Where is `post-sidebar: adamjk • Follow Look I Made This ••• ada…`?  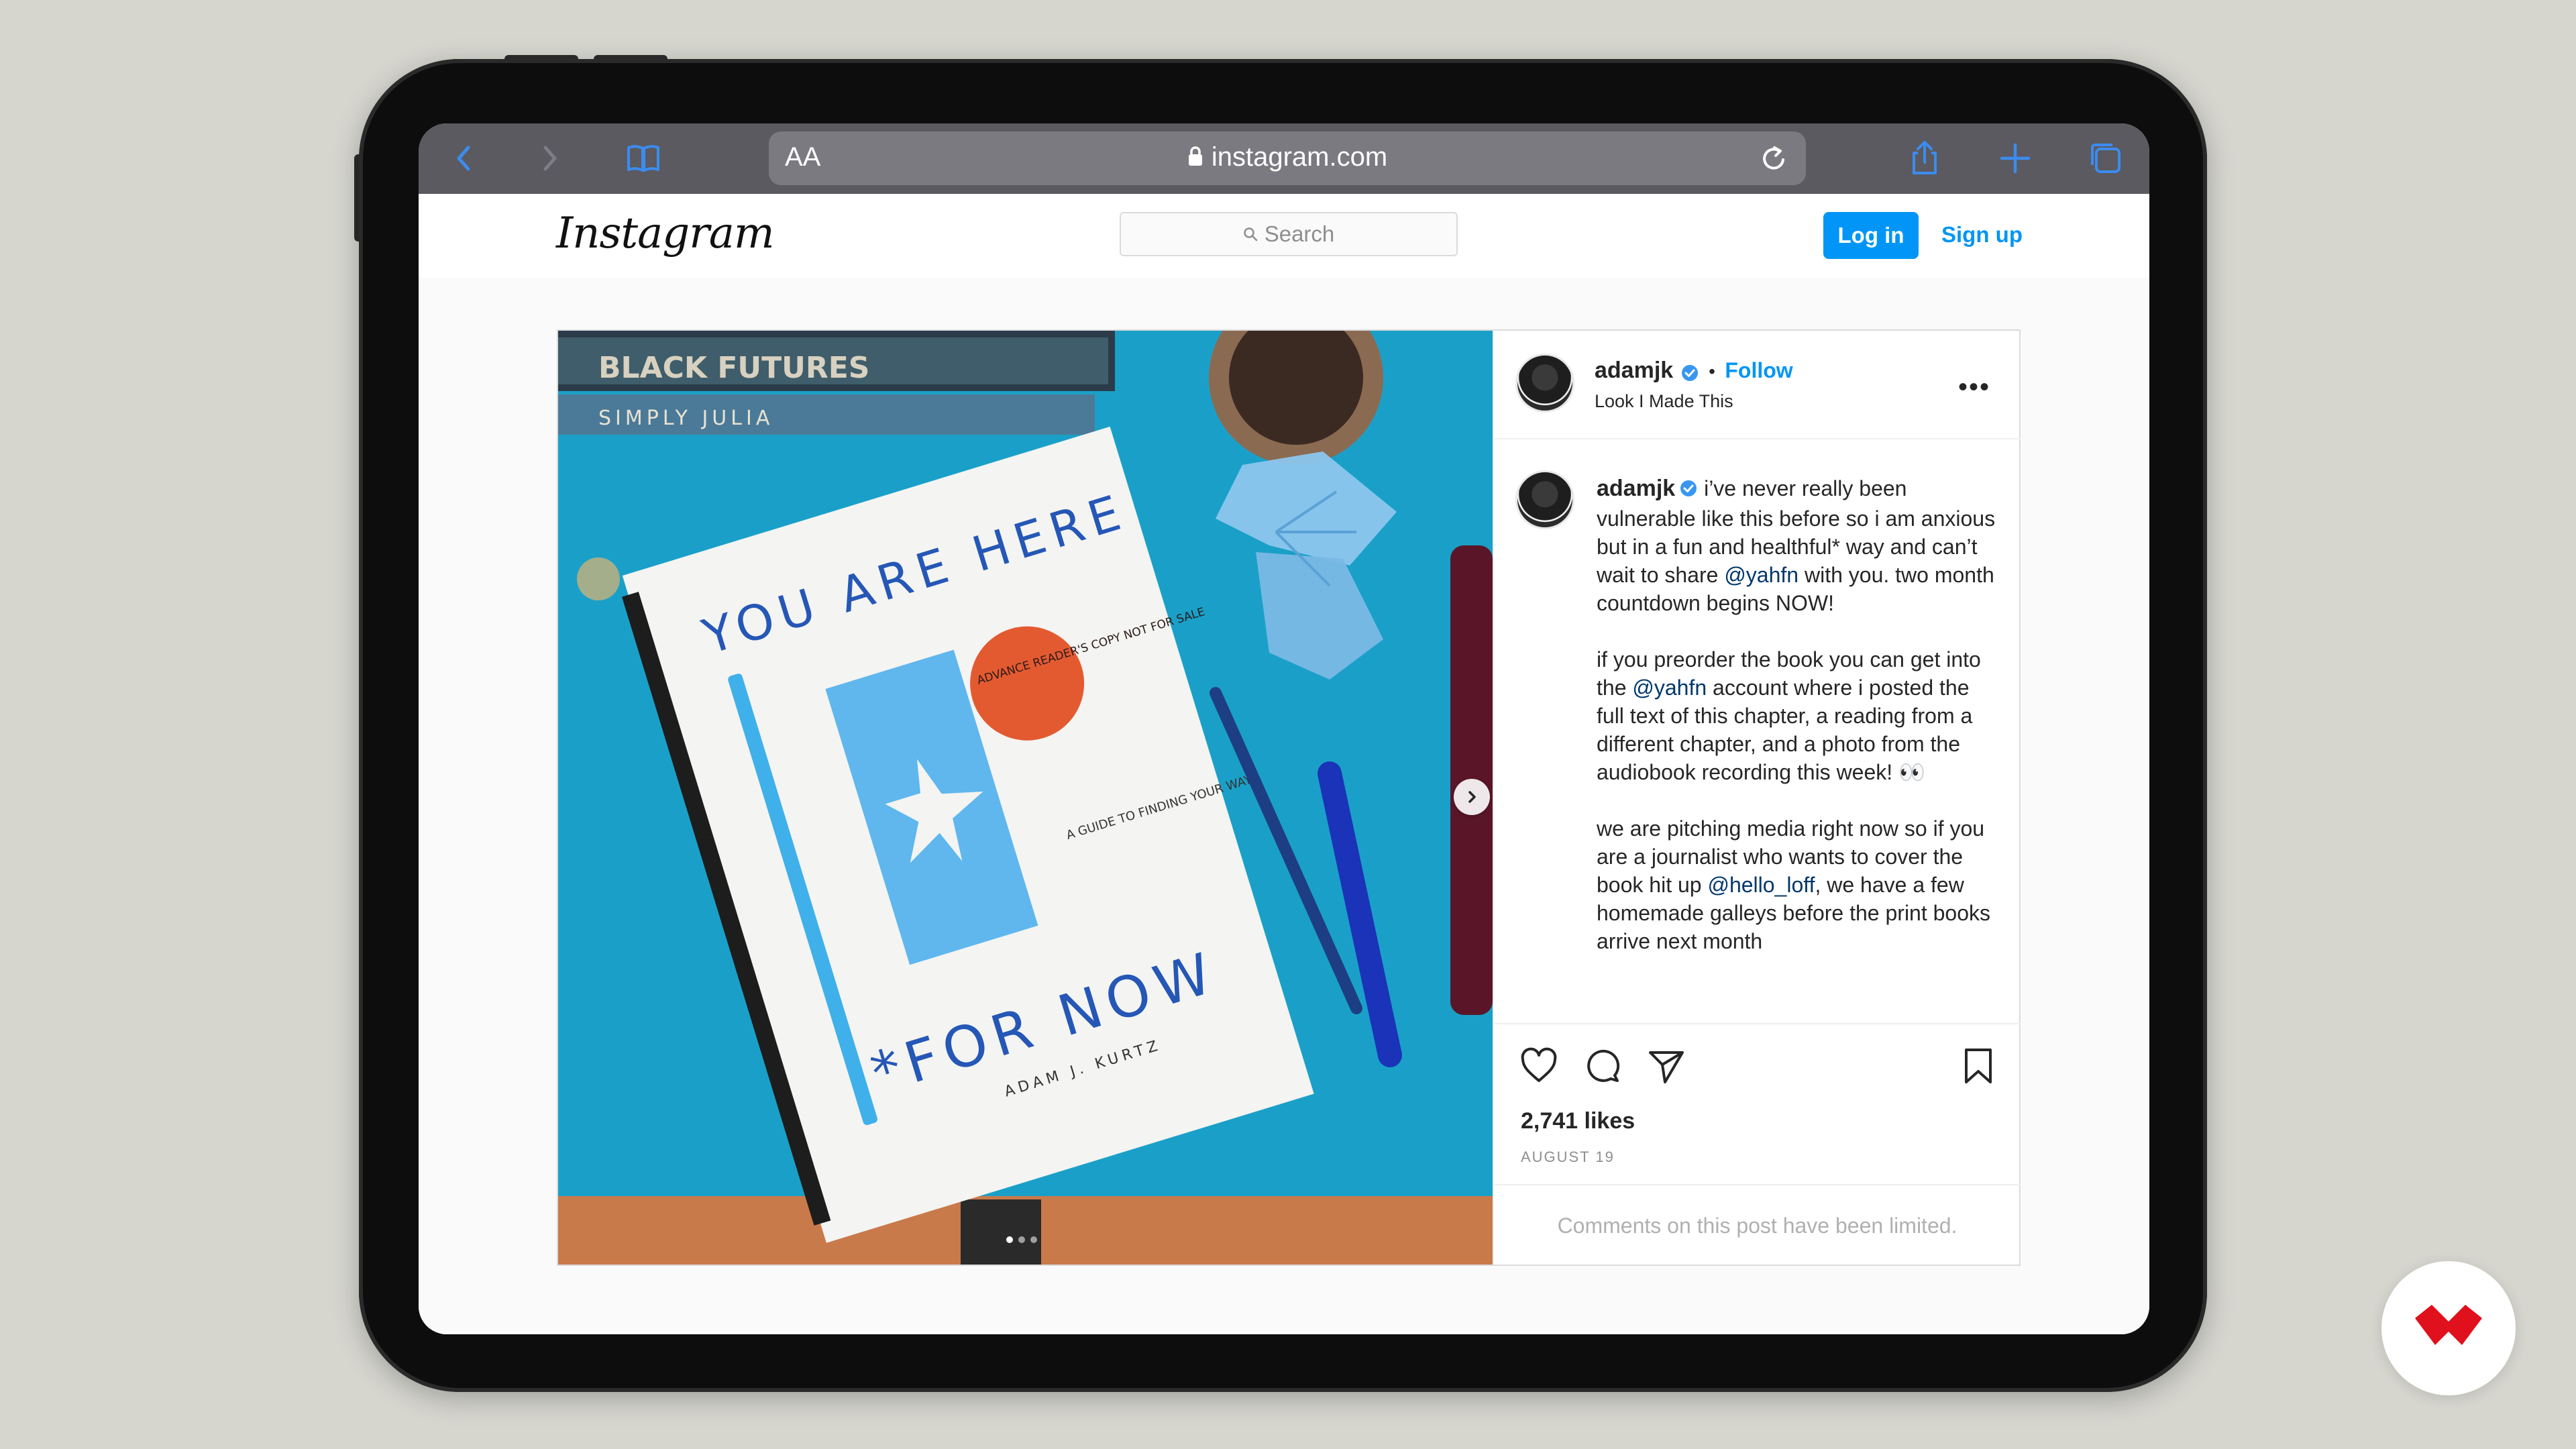 post-sidebar: adamjk • Follow Look I Made This ••• ada… is located at coordinates (1757, 798).